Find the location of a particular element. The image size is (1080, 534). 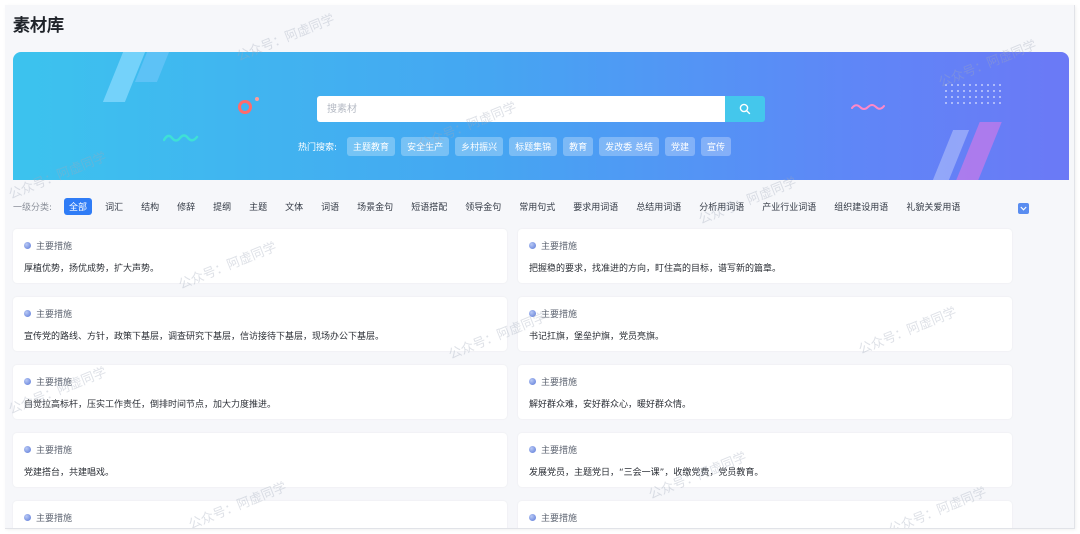

expand-categories-button is located at coordinates (1023, 208).